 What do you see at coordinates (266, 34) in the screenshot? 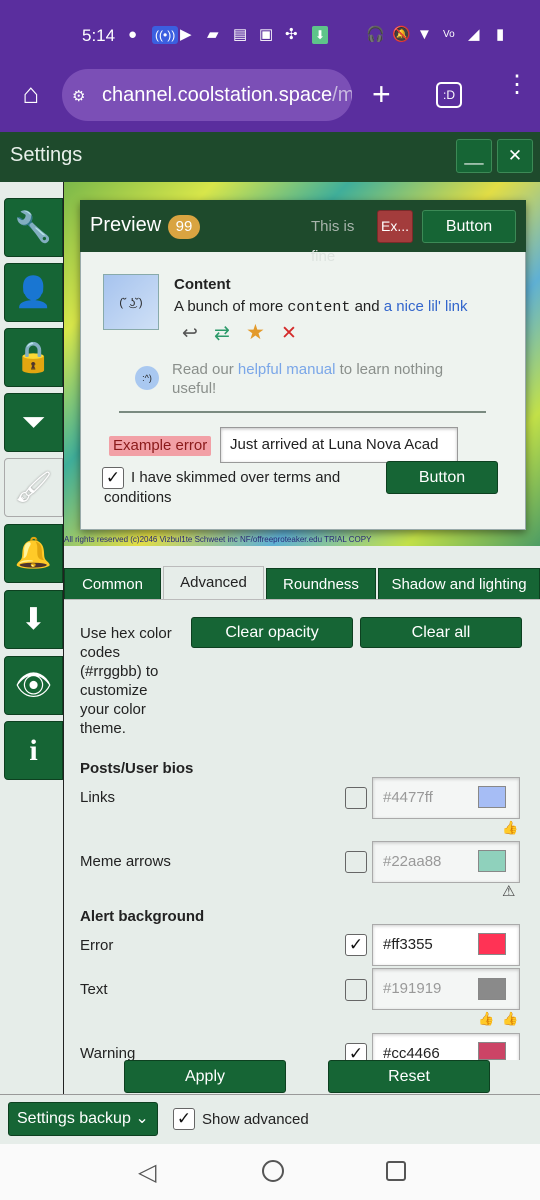
I see `twitch-icon: ▣` at bounding box center [266, 34].